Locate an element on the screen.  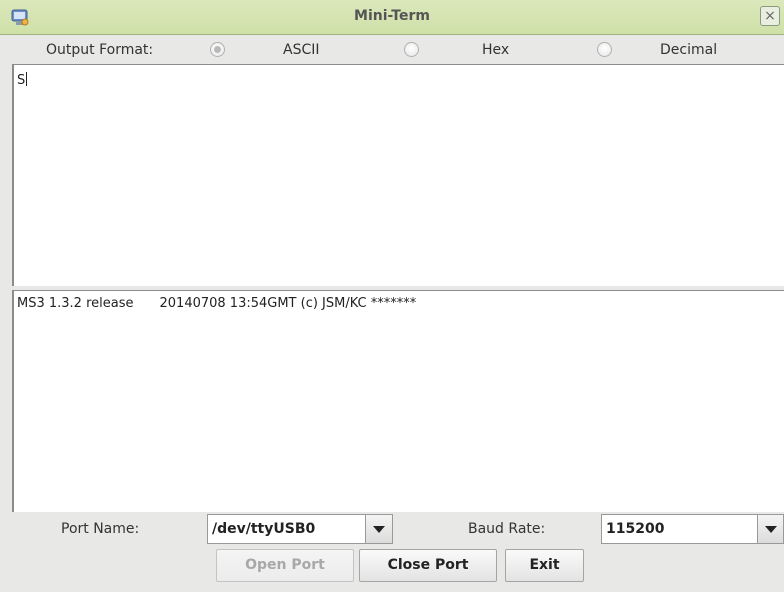
port-name-label: Port Name: is located at coordinates (100, 529).